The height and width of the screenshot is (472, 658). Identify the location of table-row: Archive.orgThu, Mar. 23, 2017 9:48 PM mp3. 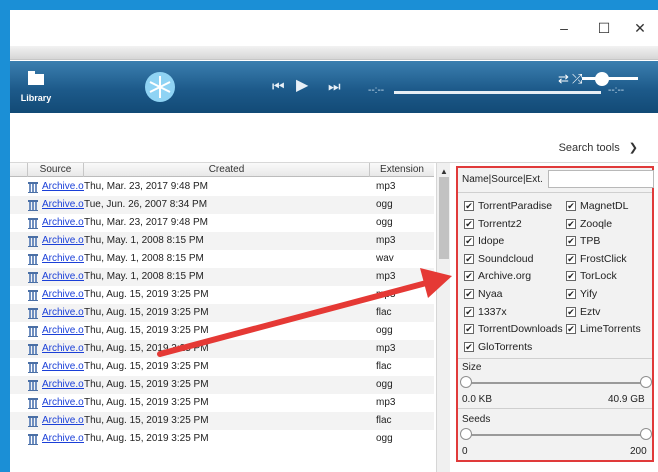
(222, 187).